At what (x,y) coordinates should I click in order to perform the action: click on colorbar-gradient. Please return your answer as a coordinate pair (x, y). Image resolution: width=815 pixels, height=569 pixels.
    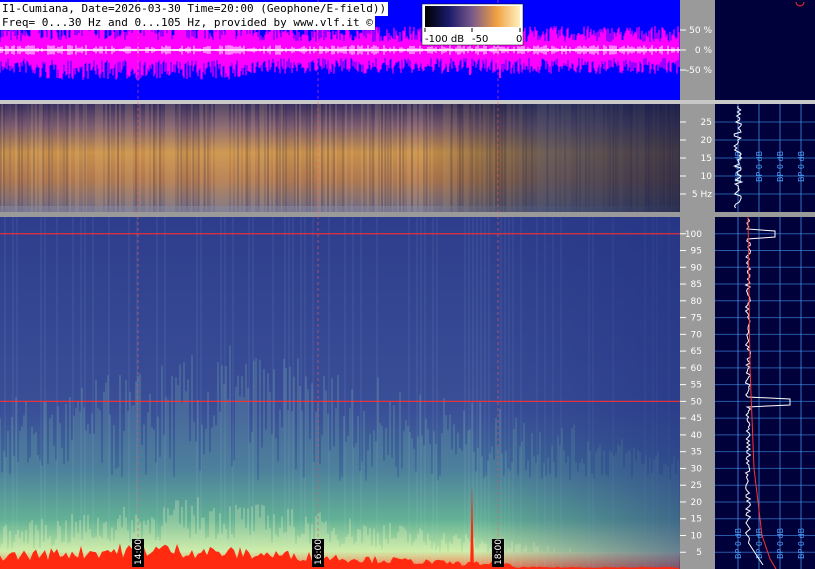
    Looking at the image, I should click on (472, 16).